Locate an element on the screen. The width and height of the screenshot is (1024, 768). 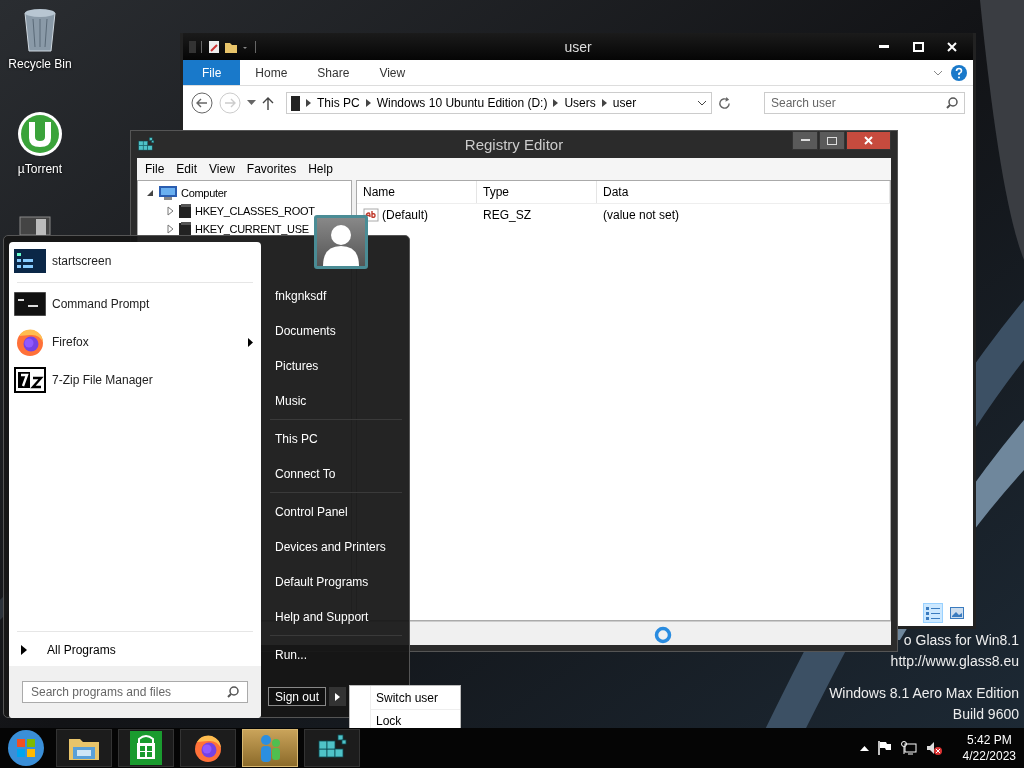
search-field: Search programs and files is located at coordinates (135, 692).